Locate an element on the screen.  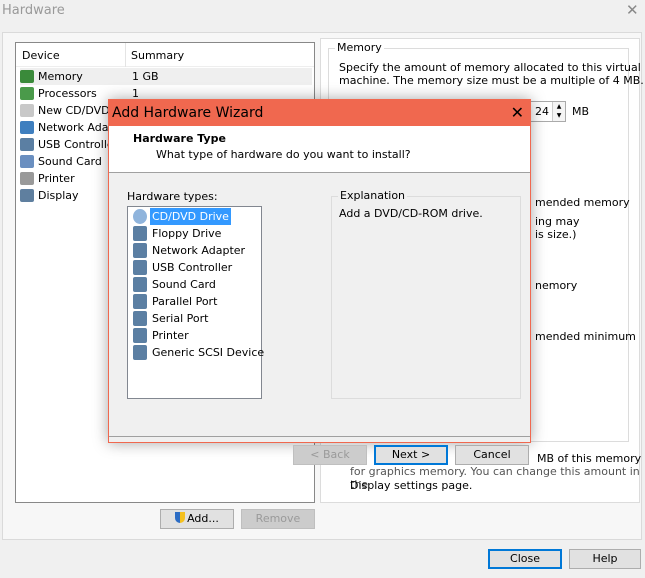
memory-text: is size.) is located at coordinates (556, 234).